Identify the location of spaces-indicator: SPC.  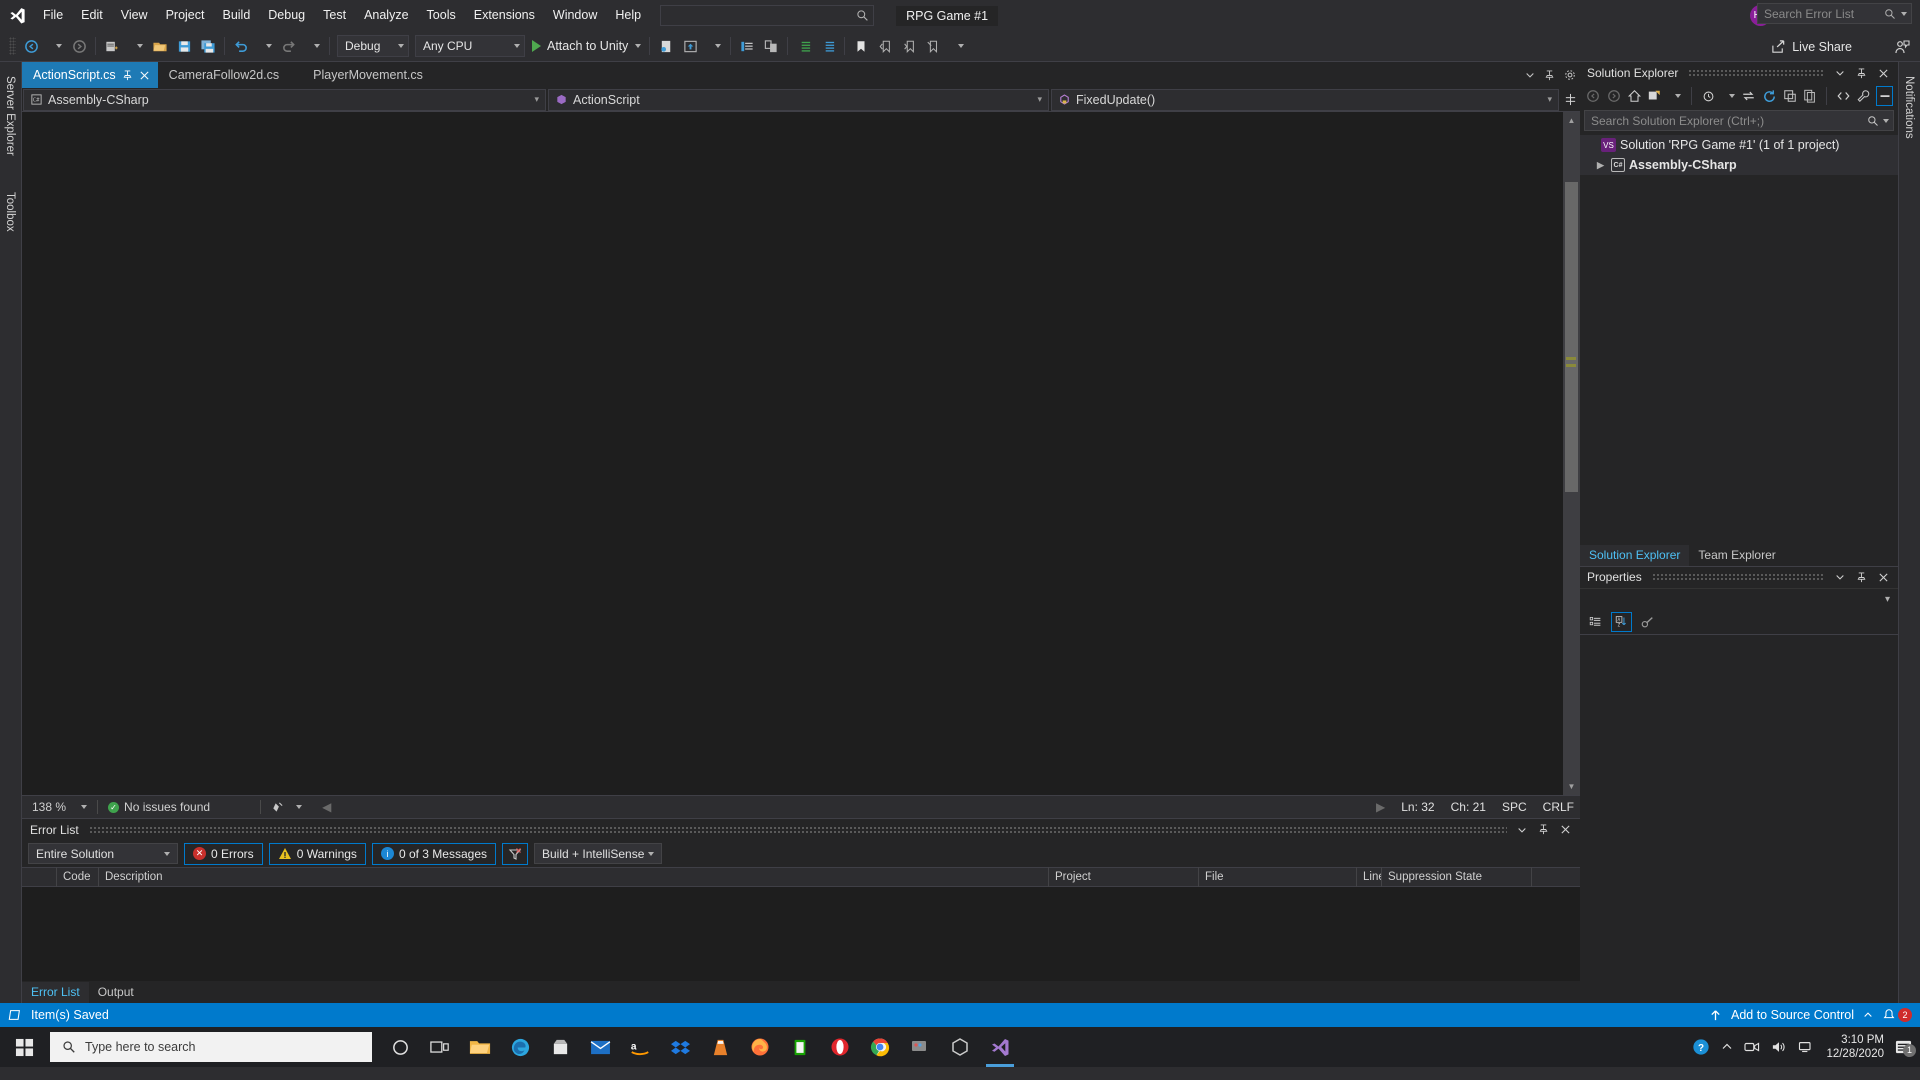
(1514, 807).